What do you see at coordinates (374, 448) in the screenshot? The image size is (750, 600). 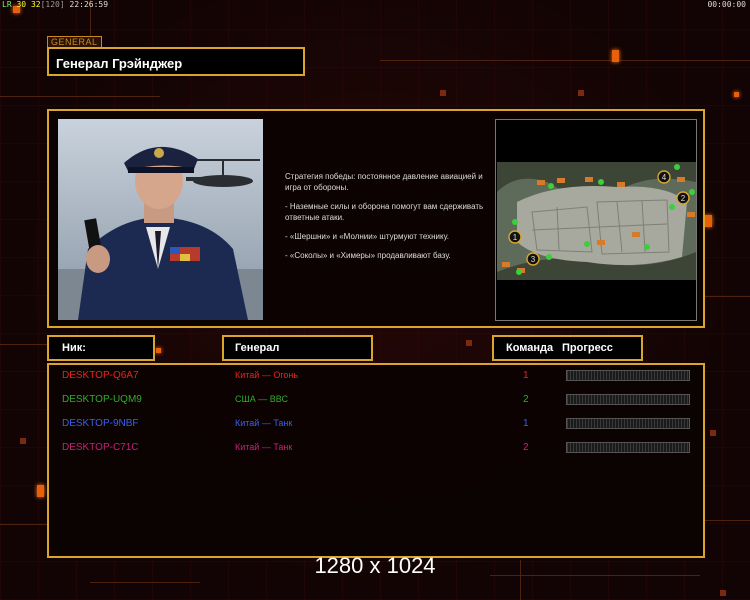 I see `player-row: DESKTOP-C71C Китай — Танк 2` at bounding box center [374, 448].